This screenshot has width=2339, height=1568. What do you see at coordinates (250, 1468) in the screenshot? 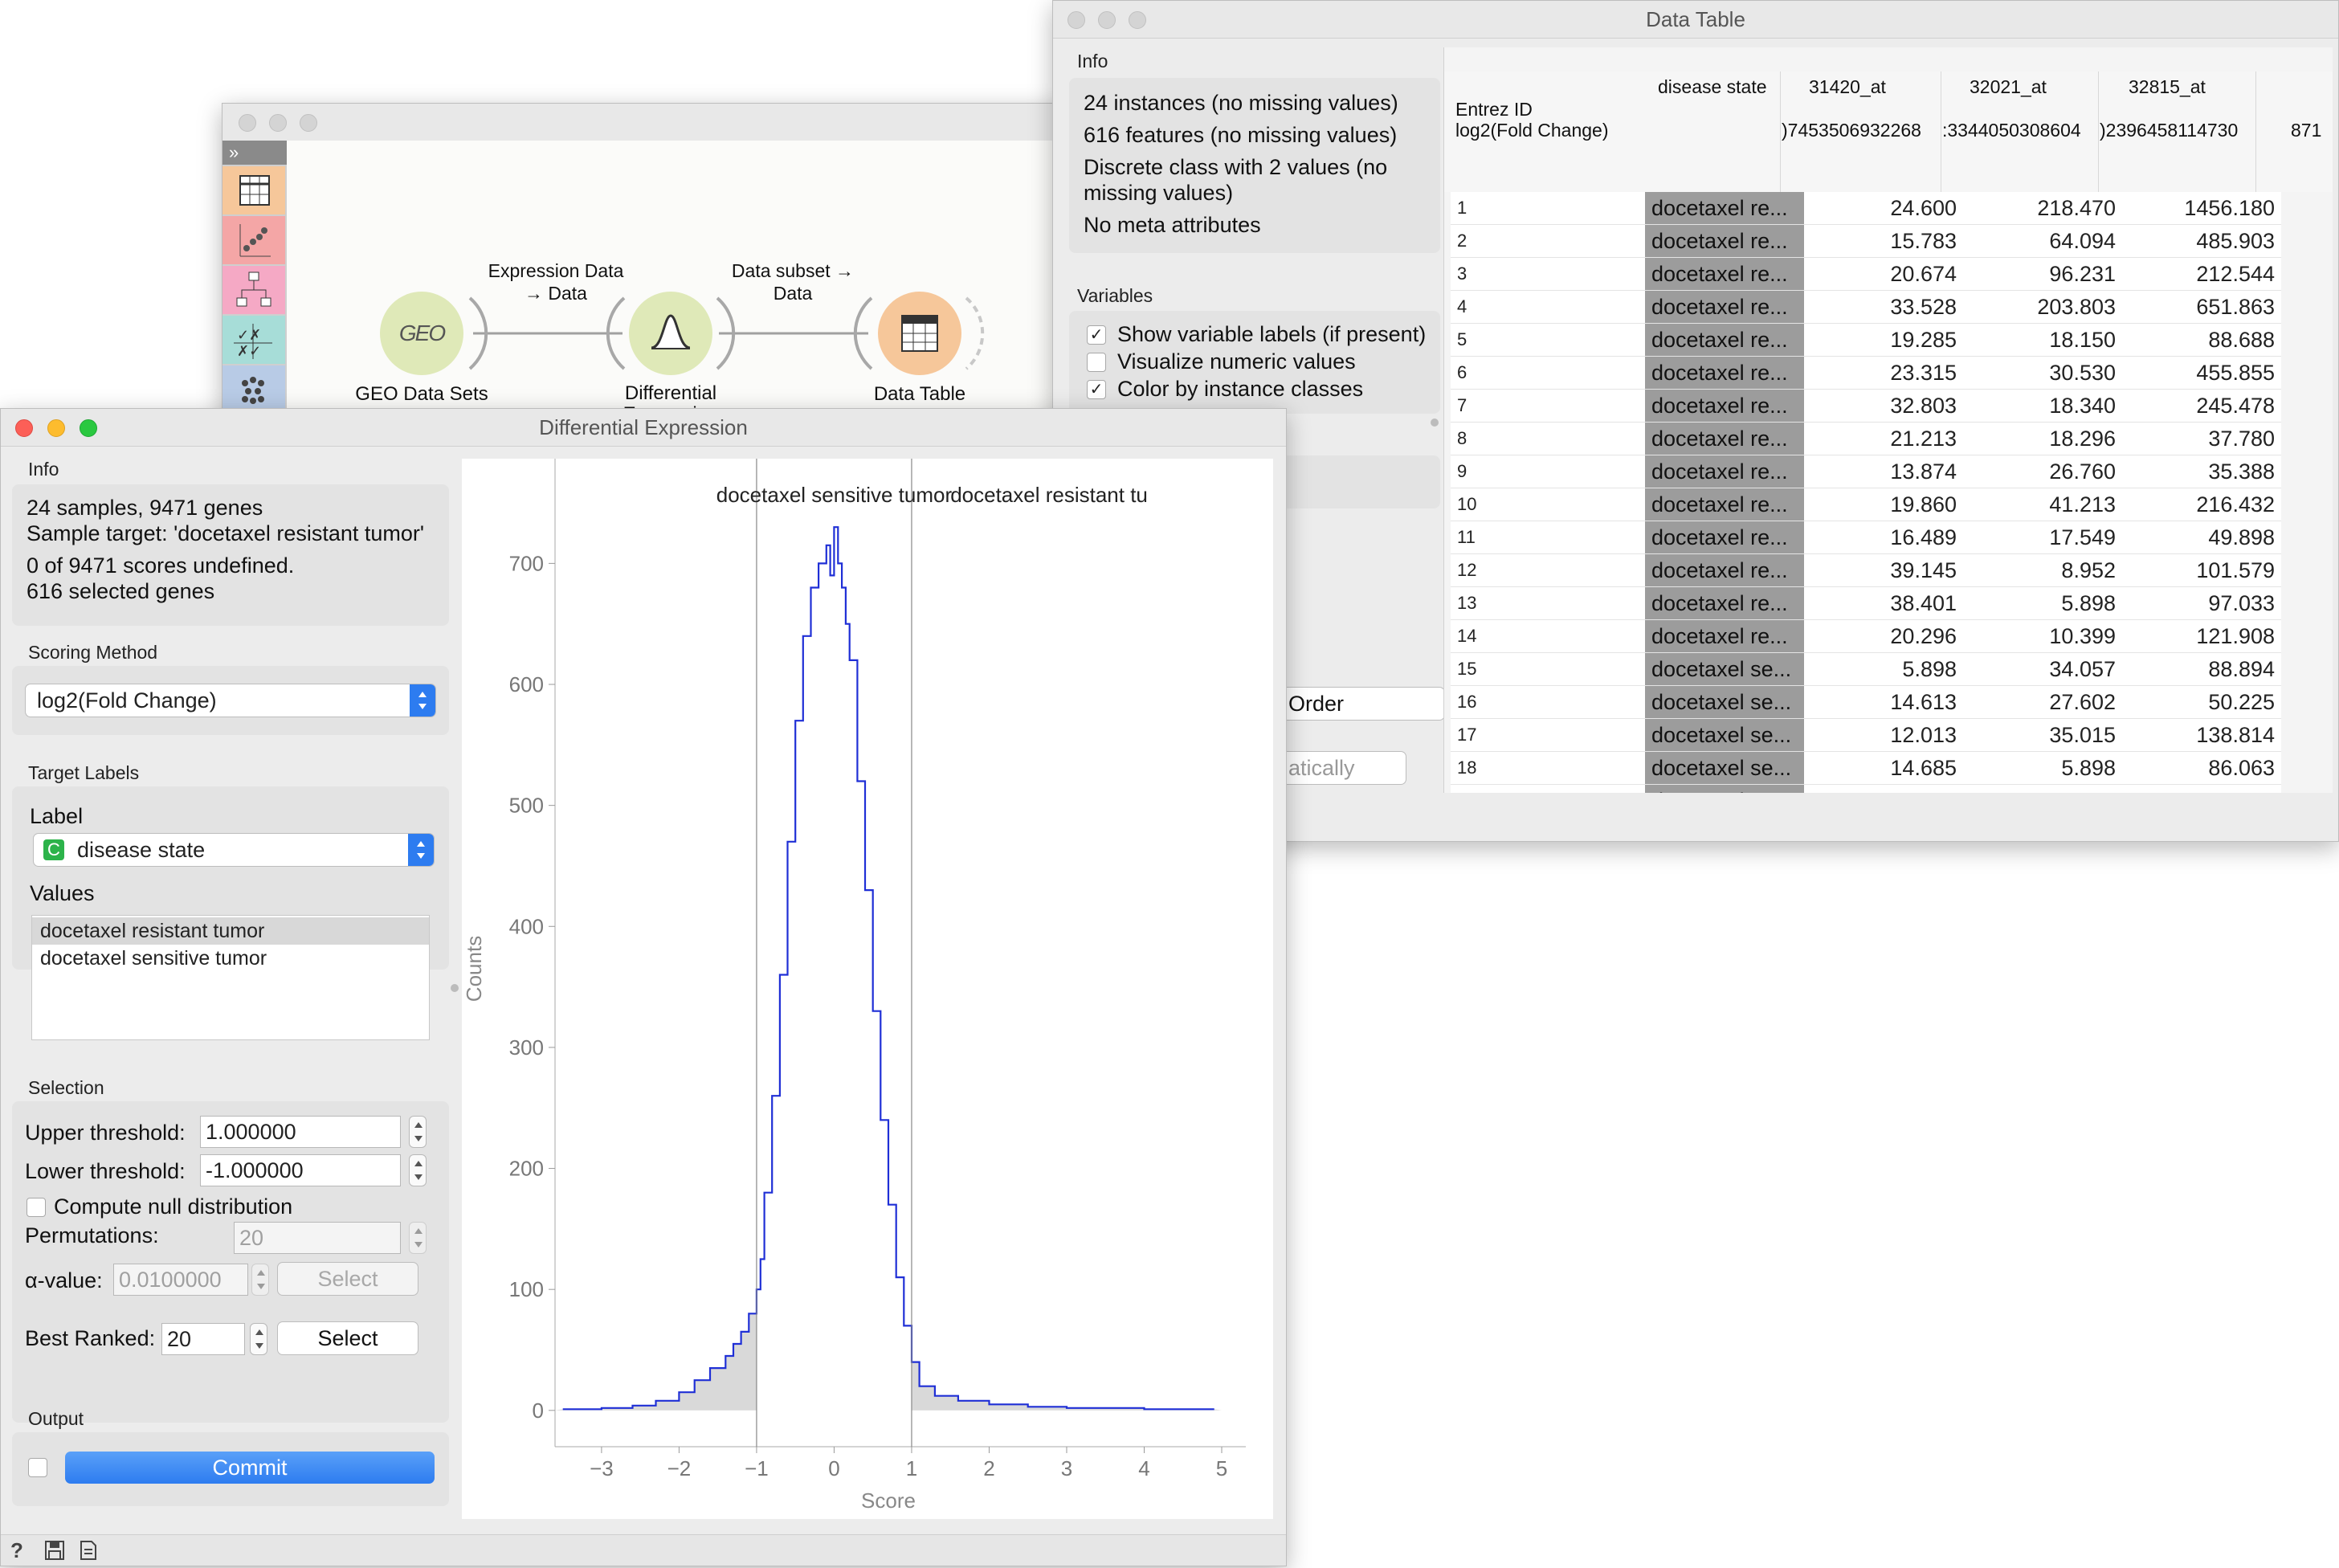
I see `commit-button: Commit` at bounding box center [250, 1468].